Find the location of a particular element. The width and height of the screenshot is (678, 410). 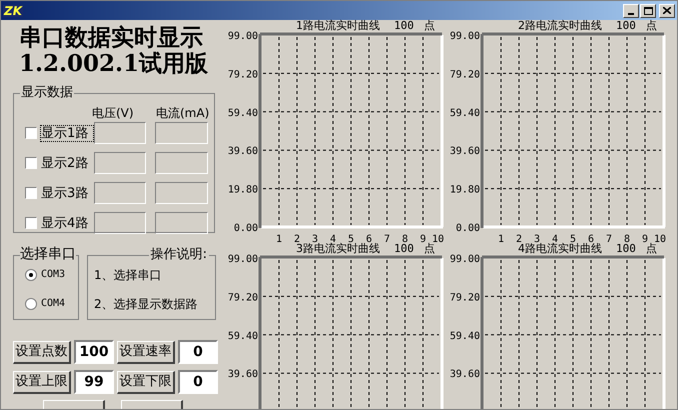

setting-button: 设置速率 is located at coordinates (146, 352).